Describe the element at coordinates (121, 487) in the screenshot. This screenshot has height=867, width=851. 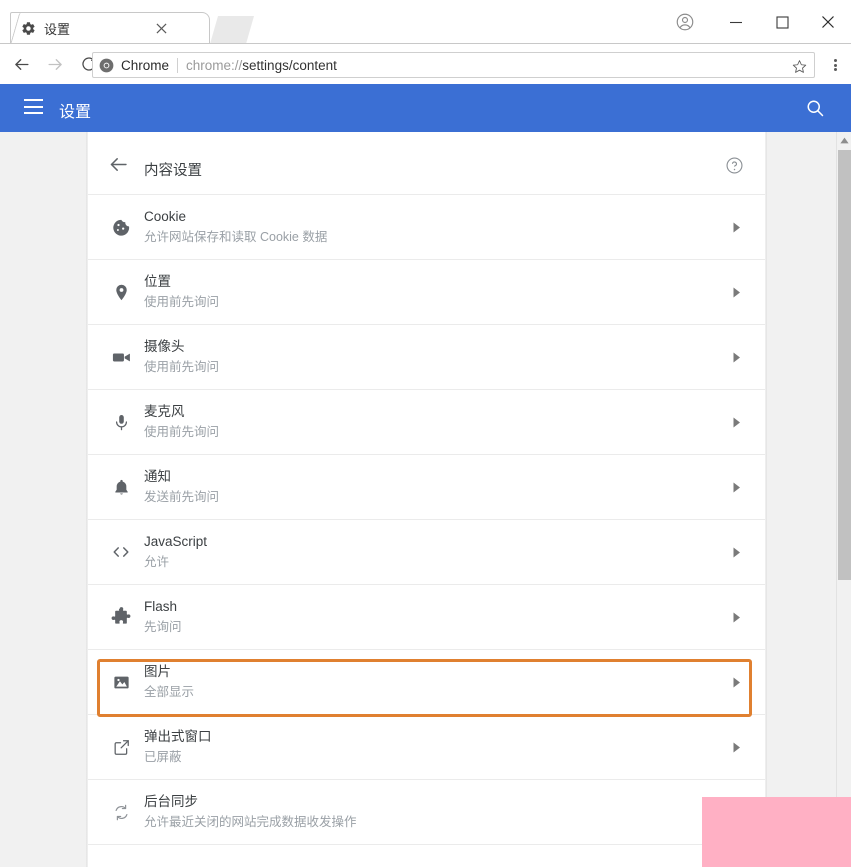
I see `bell-icon` at that location.